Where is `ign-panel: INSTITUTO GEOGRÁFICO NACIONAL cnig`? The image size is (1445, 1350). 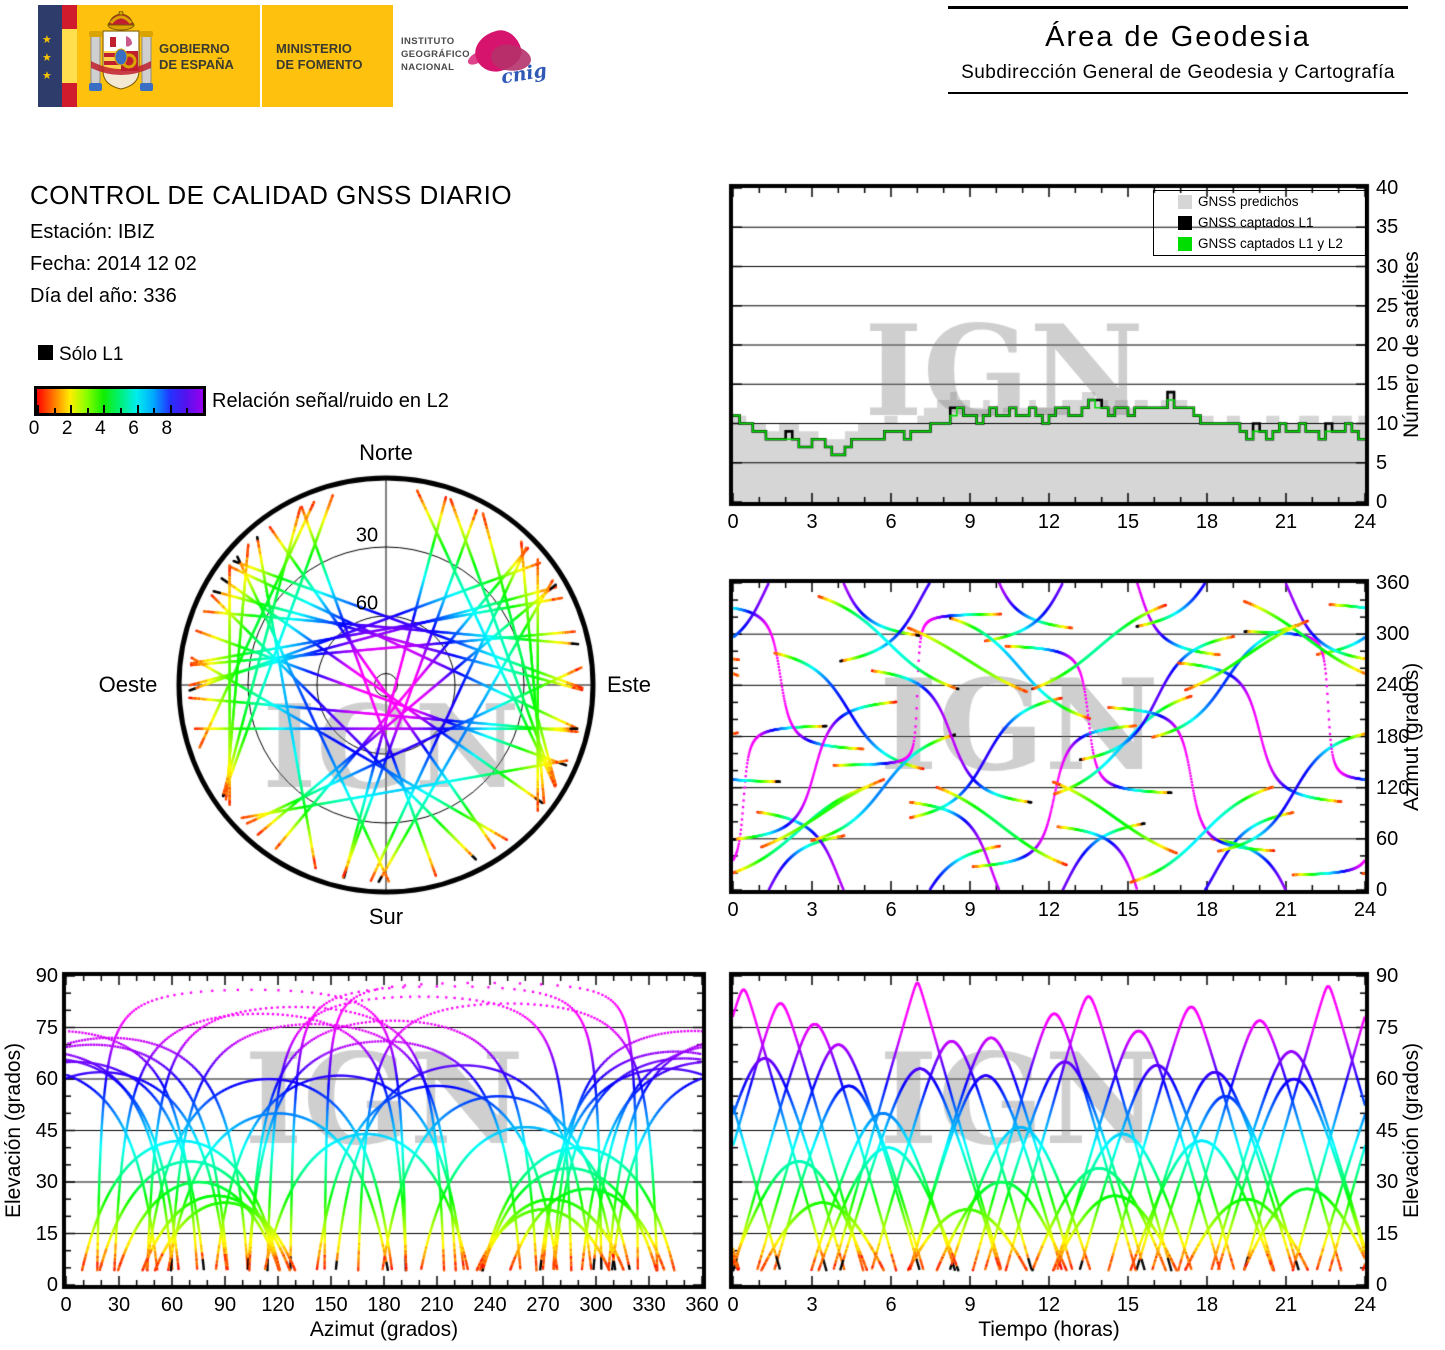
ign-panel: INSTITUTO GEOGRÁFICO NACIONAL cnig is located at coordinates (470, 56).